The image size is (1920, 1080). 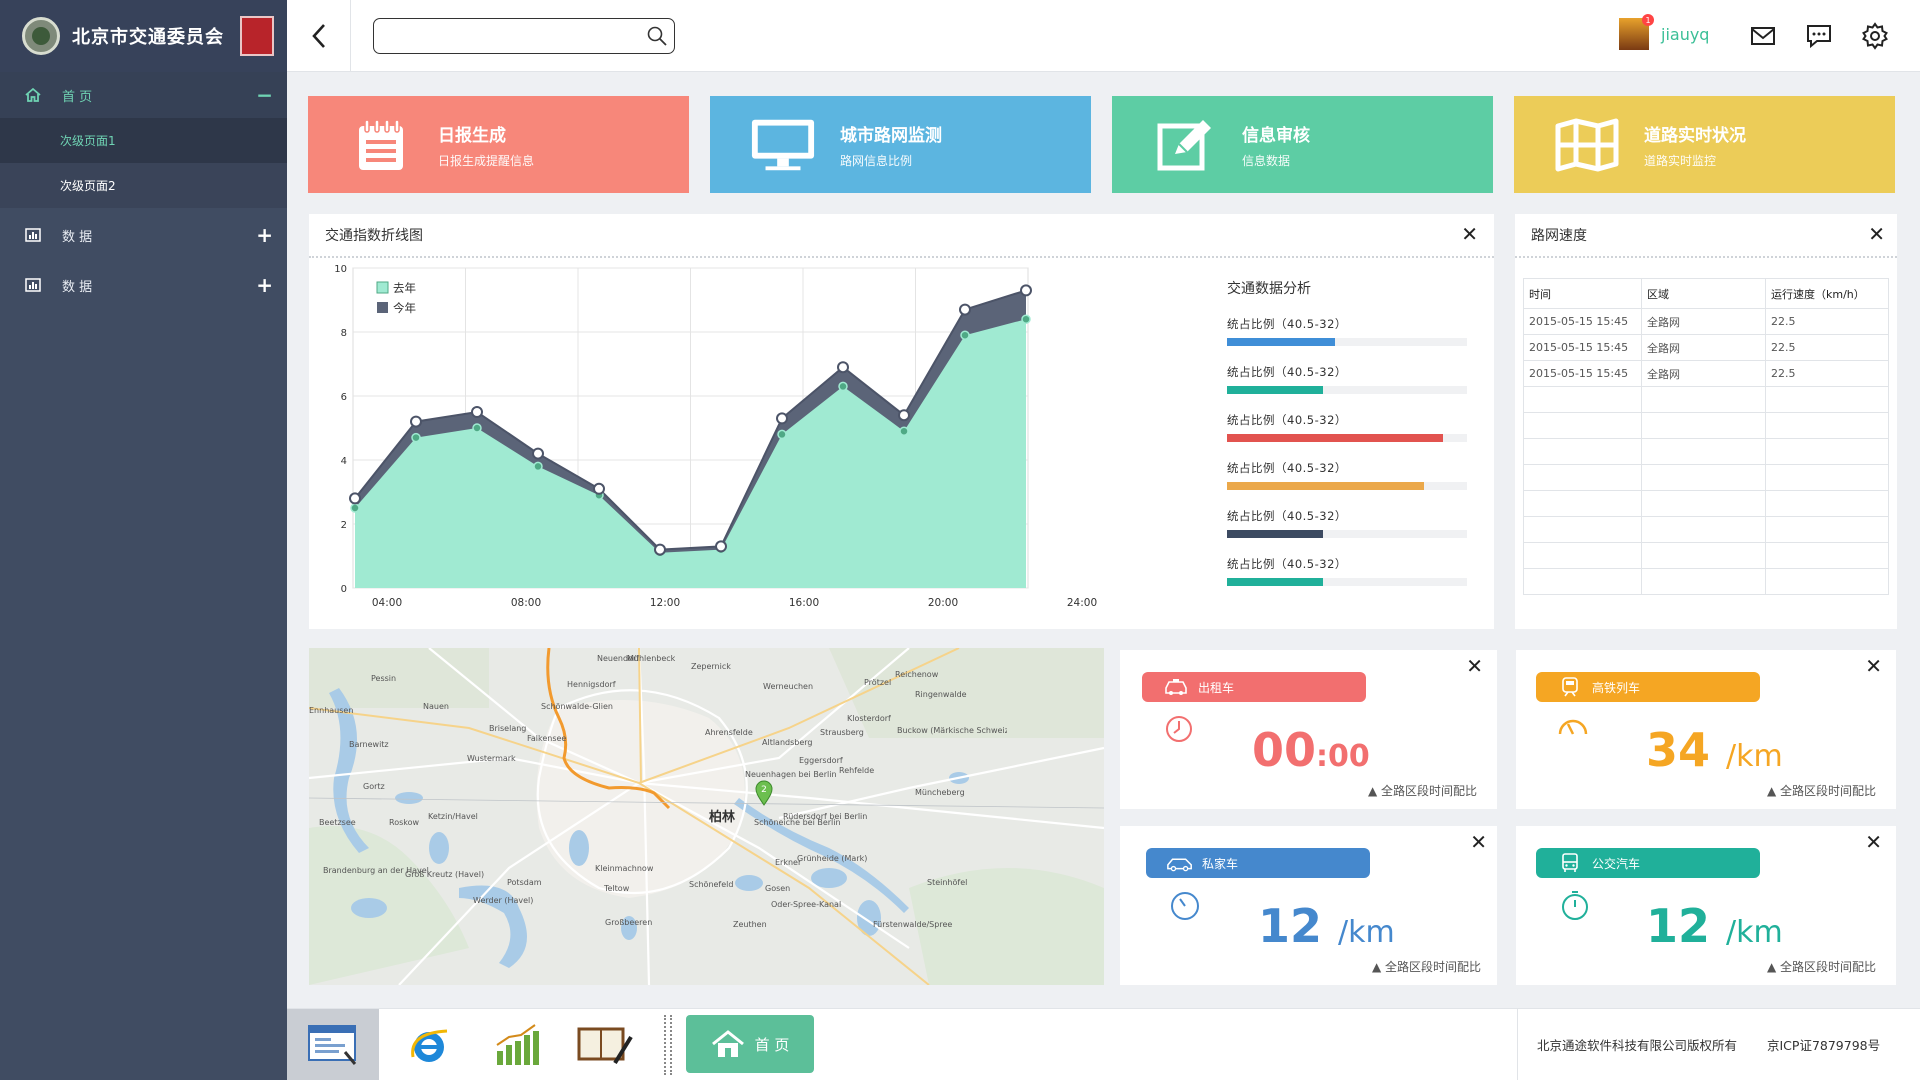 What do you see at coordinates (382, 287) in the screenshot?
I see `legend-swatch-last-year` at bounding box center [382, 287].